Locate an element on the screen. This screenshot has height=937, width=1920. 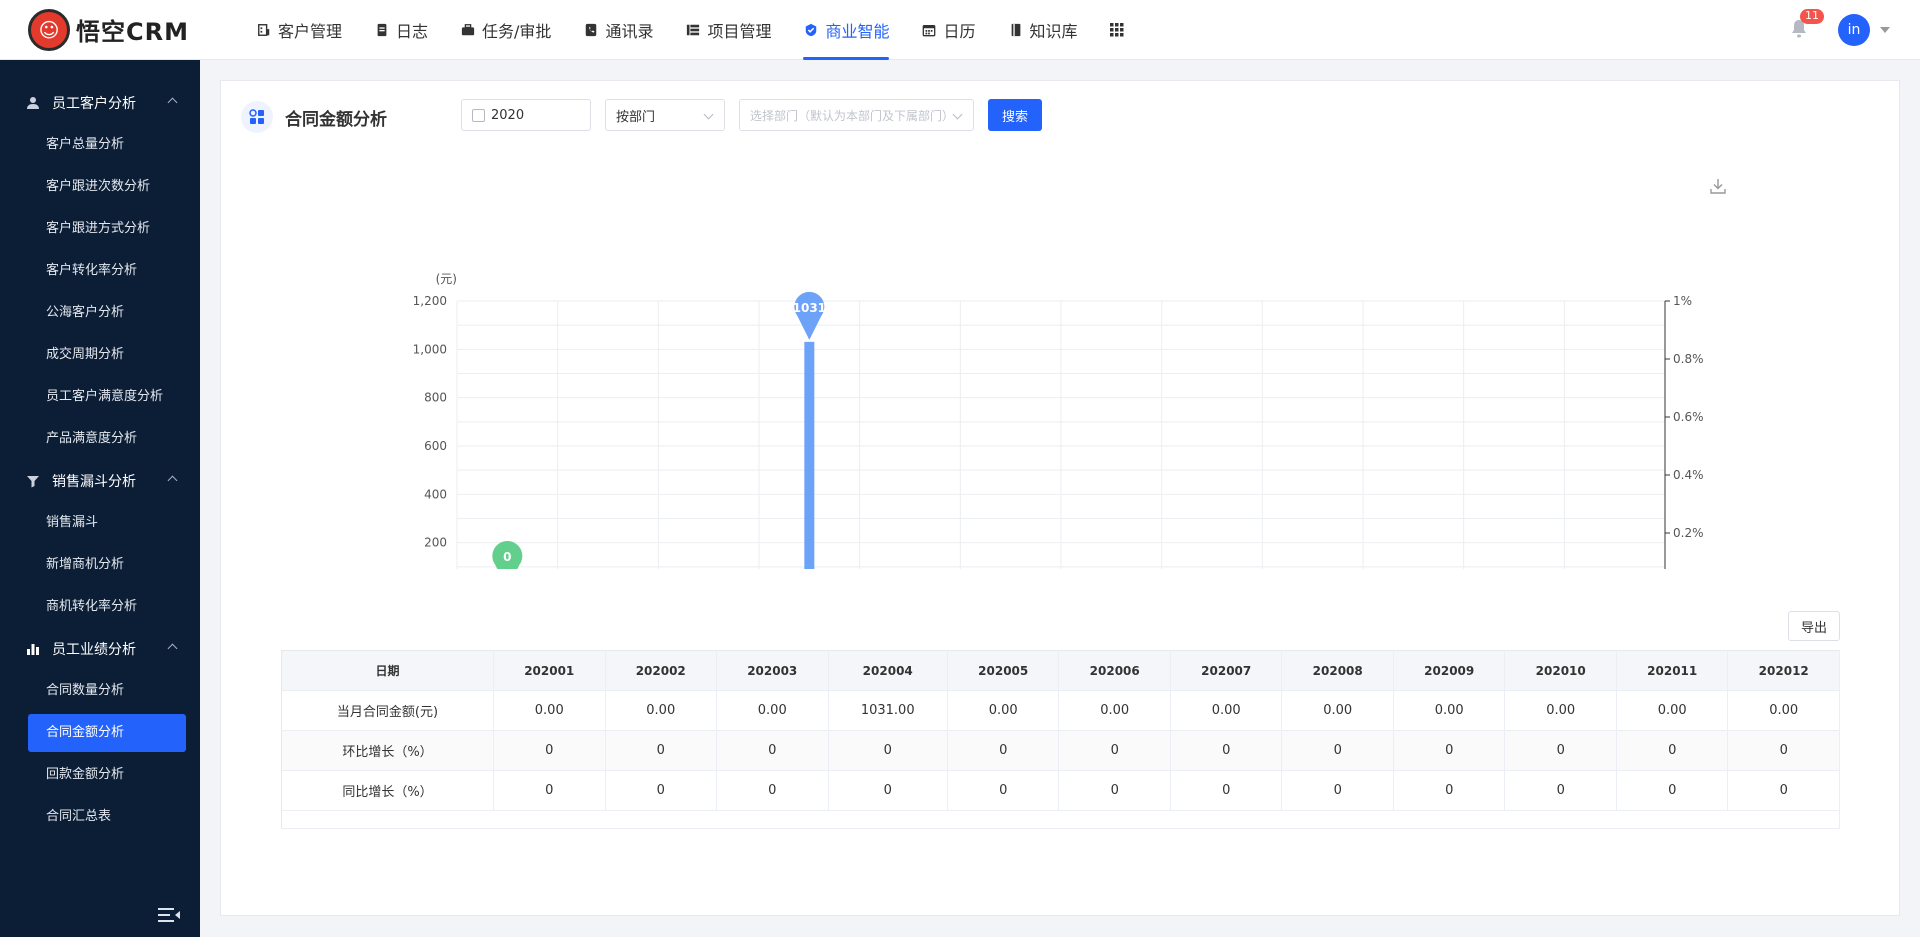
sidebar-item: 回款金额分析 is located at coordinates (100, 775).